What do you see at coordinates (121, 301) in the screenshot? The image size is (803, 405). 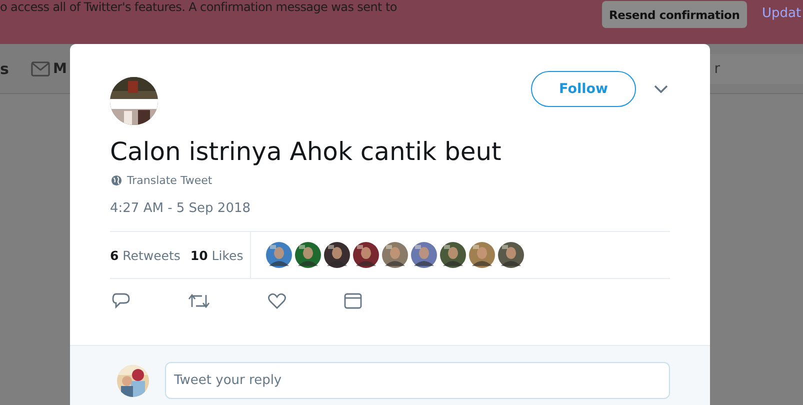 I see `reply-icon` at bounding box center [121, 301].